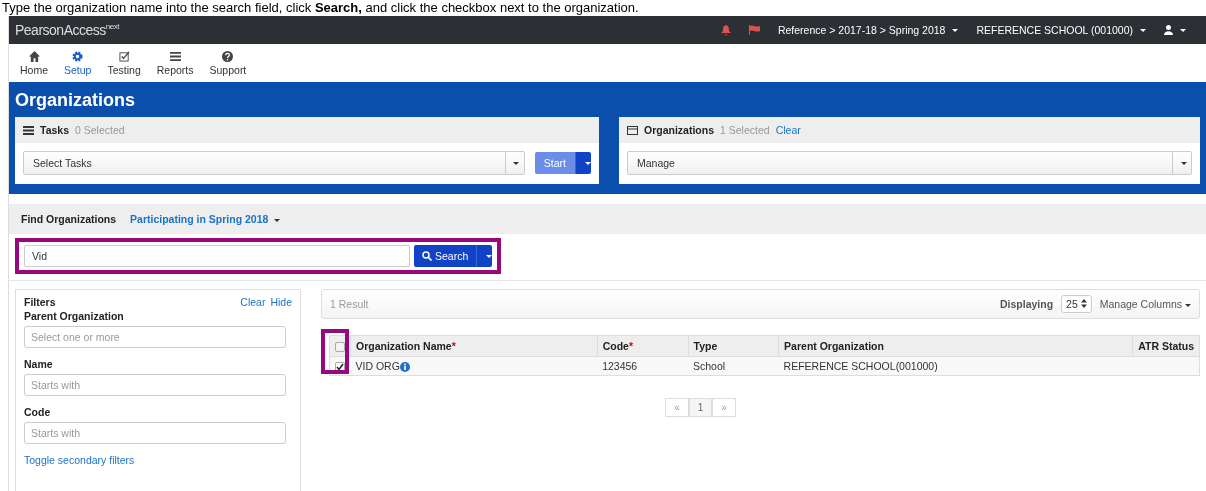 The height and width of the screenshot is (491, 1206). I want to click on selected-count: 0 Selected, so click(100, 130).